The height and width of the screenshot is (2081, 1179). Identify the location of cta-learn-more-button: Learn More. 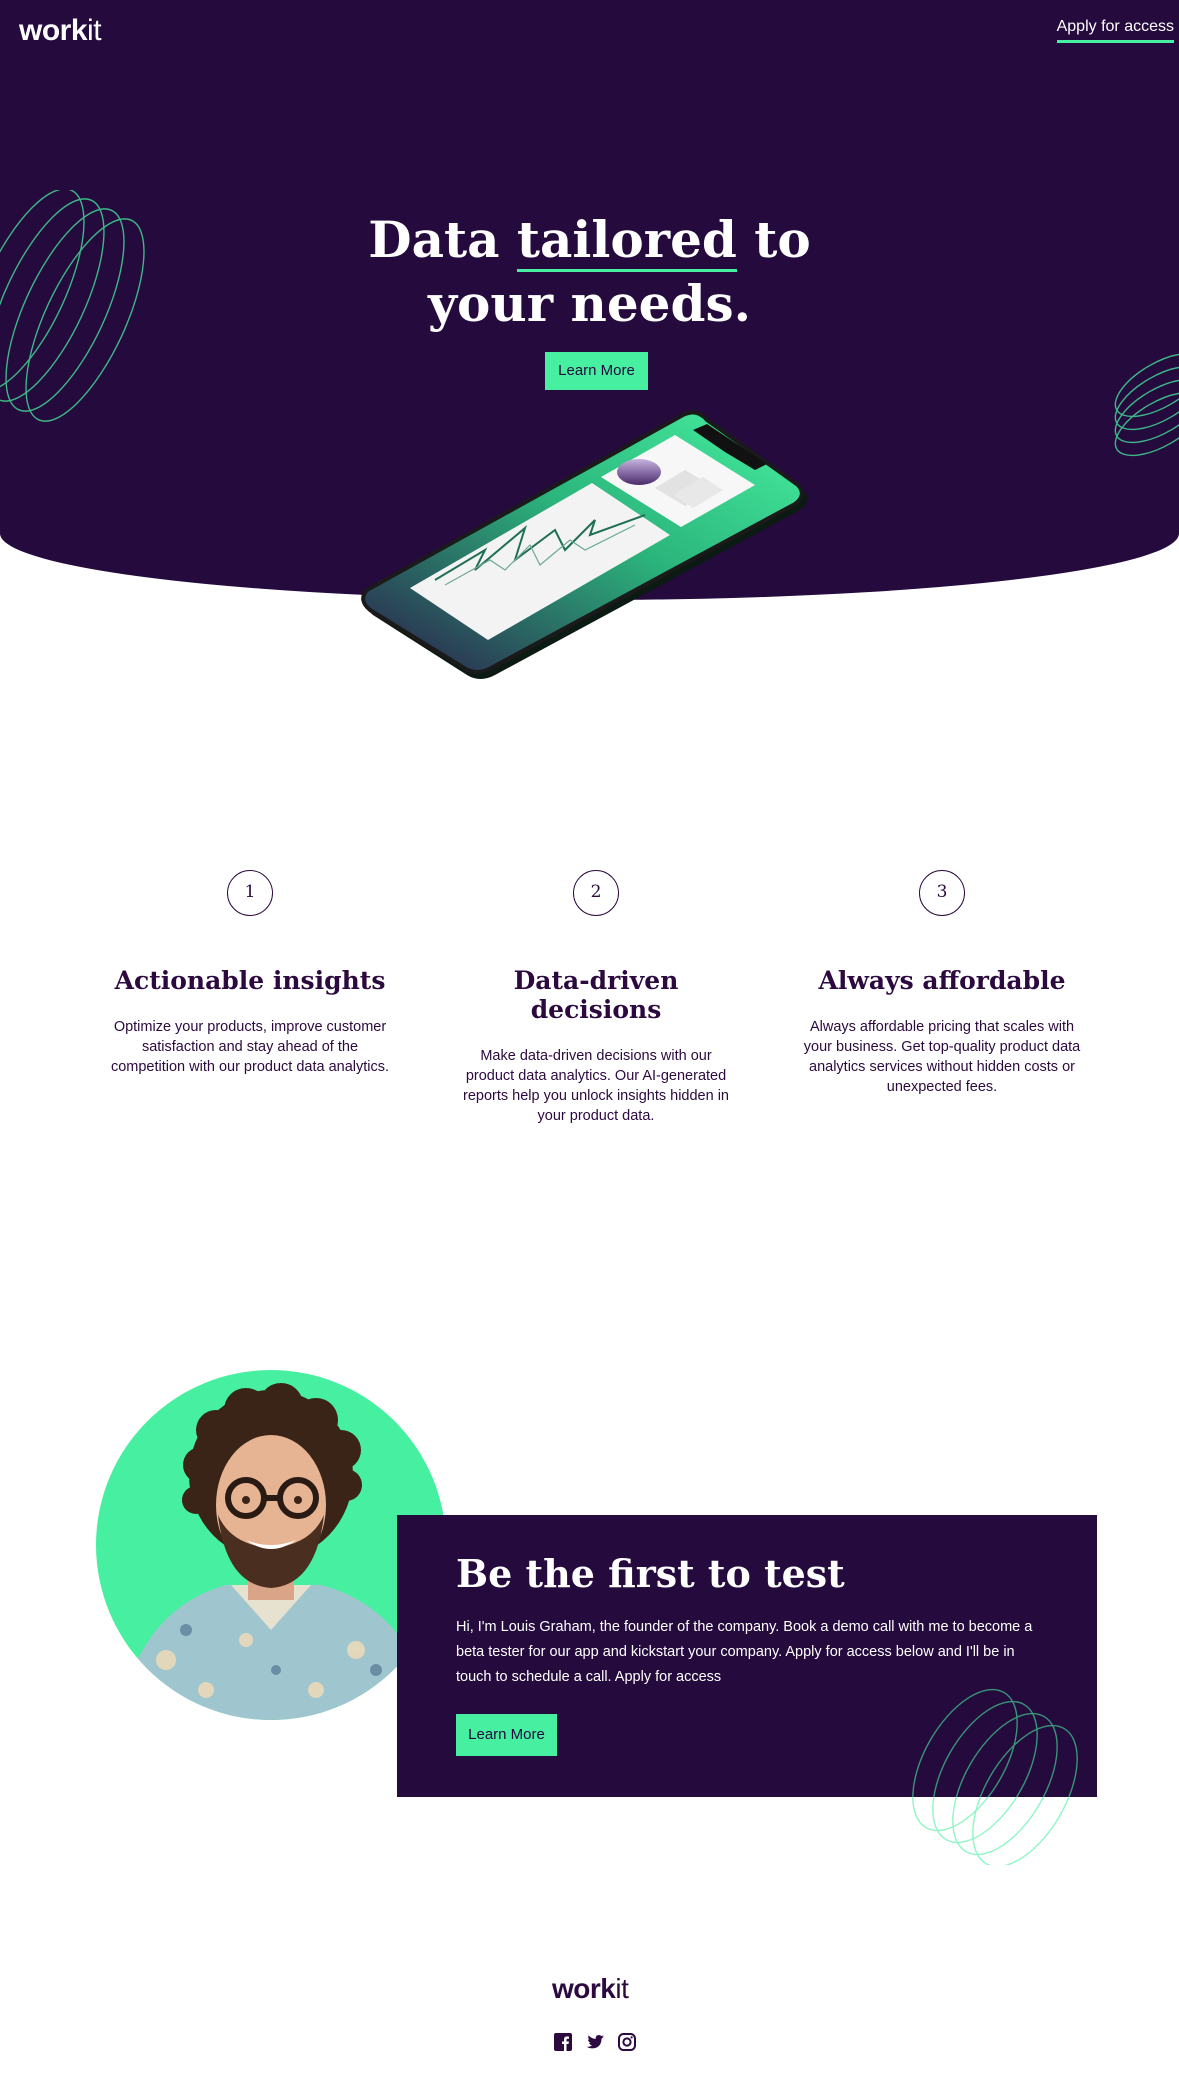
(506, 1735).